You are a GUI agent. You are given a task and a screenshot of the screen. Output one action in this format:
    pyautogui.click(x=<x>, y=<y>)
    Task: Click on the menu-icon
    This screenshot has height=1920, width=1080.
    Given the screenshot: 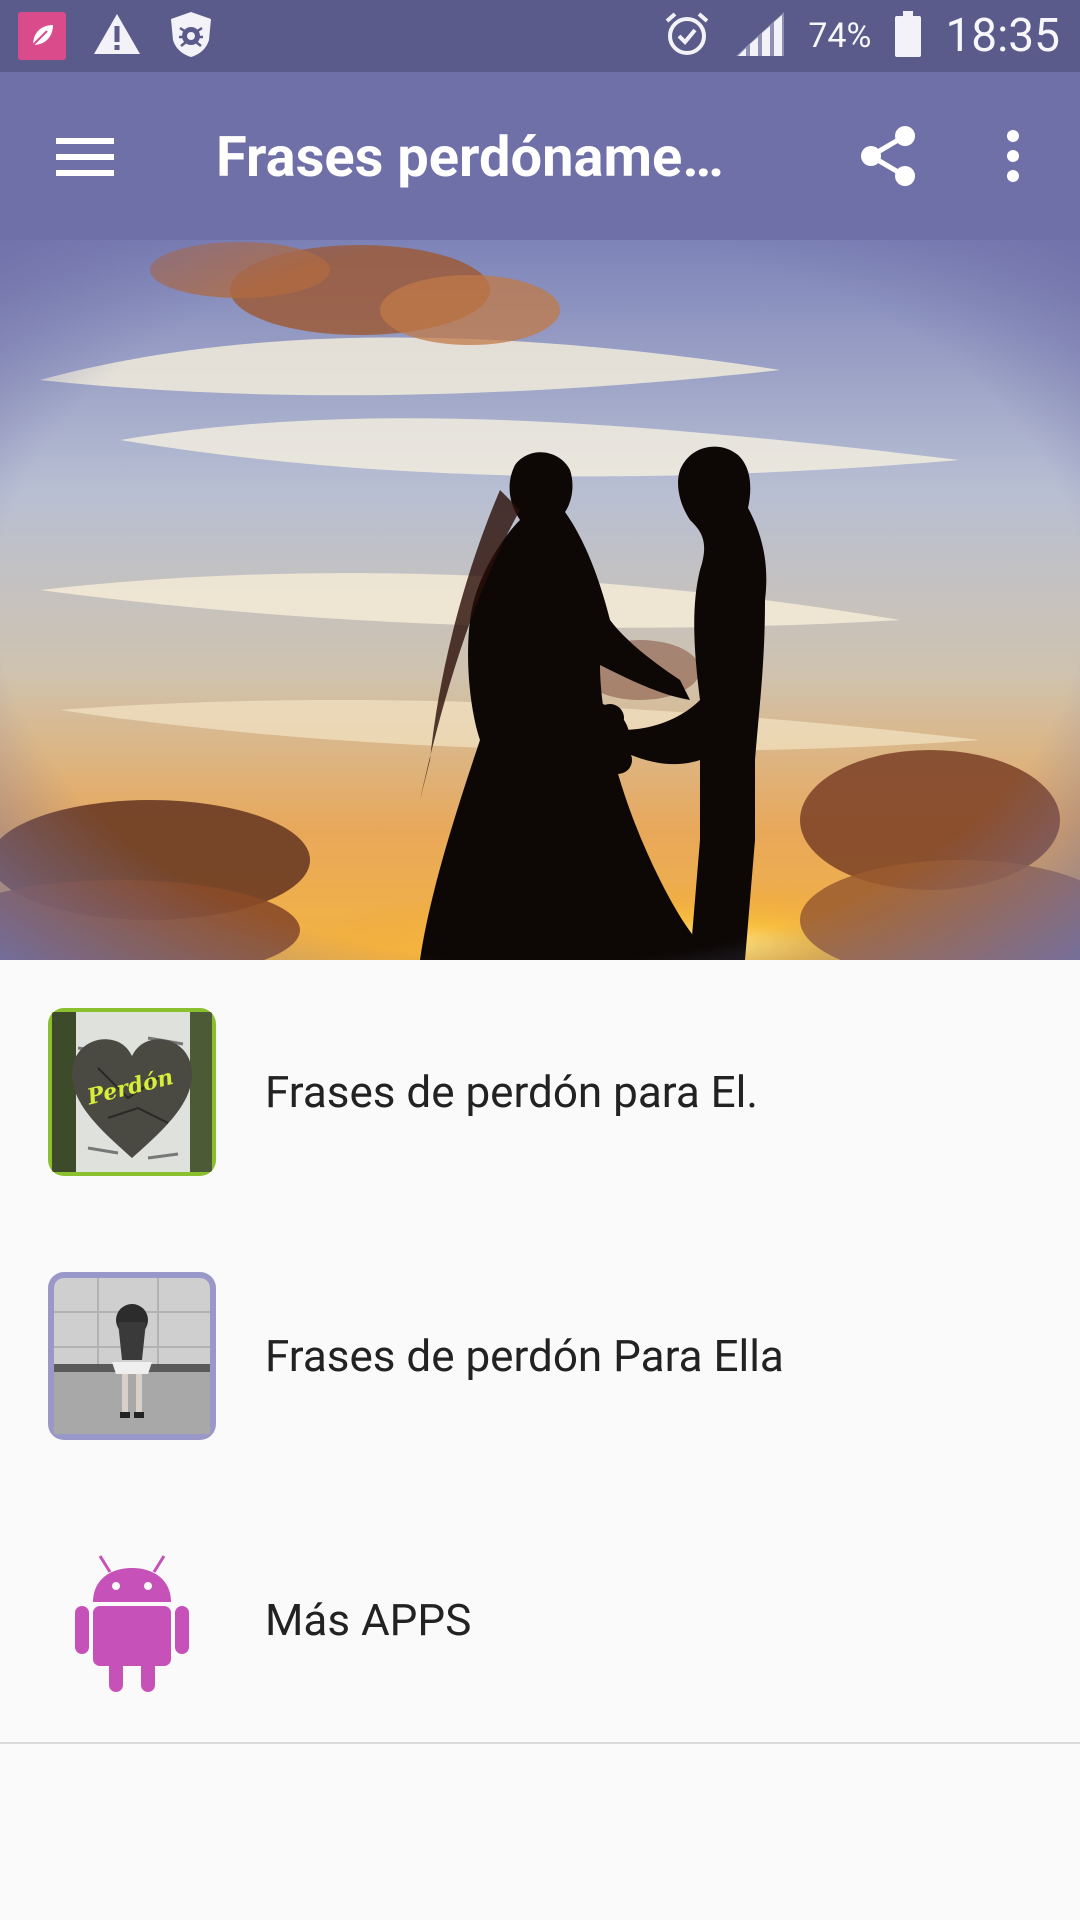 What is the action you would take?
    pyautogui.click(x=85, y=157)
    